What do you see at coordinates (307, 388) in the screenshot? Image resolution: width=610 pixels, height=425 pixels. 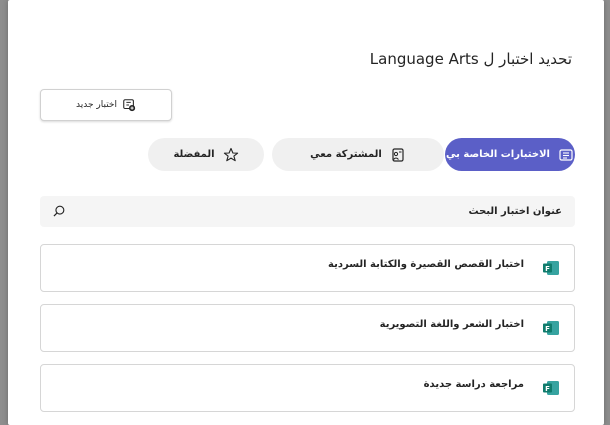 I see `quiz-list-item: F مراجعة دراسة جديدة` at bounding box center [307, 388].